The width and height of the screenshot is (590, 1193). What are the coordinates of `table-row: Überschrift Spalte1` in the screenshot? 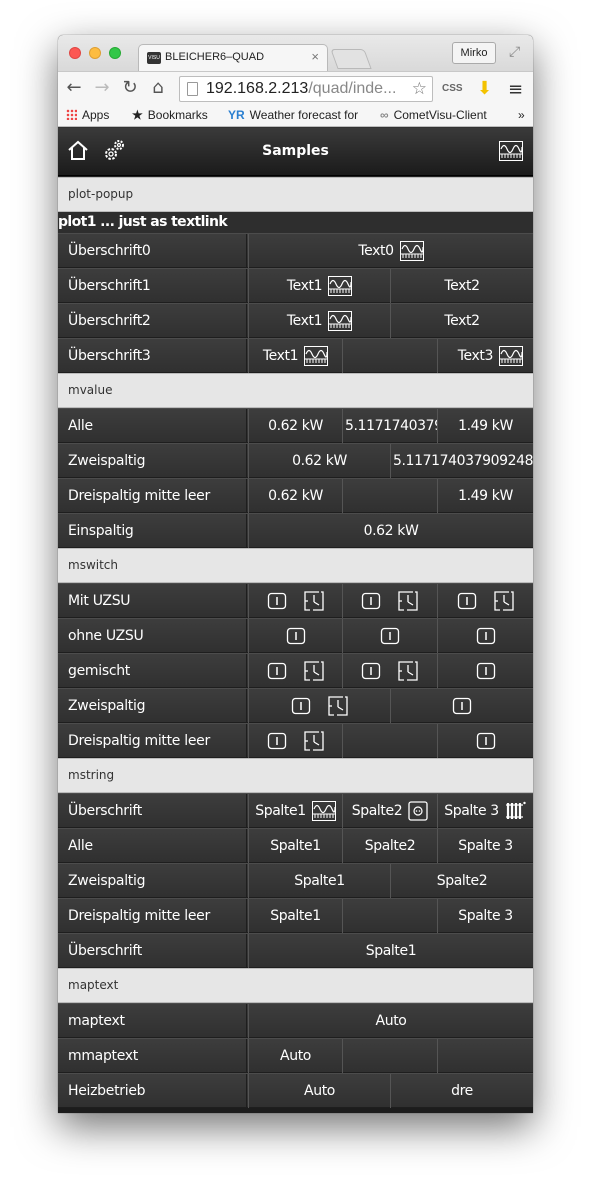 It's located at (295, 950).